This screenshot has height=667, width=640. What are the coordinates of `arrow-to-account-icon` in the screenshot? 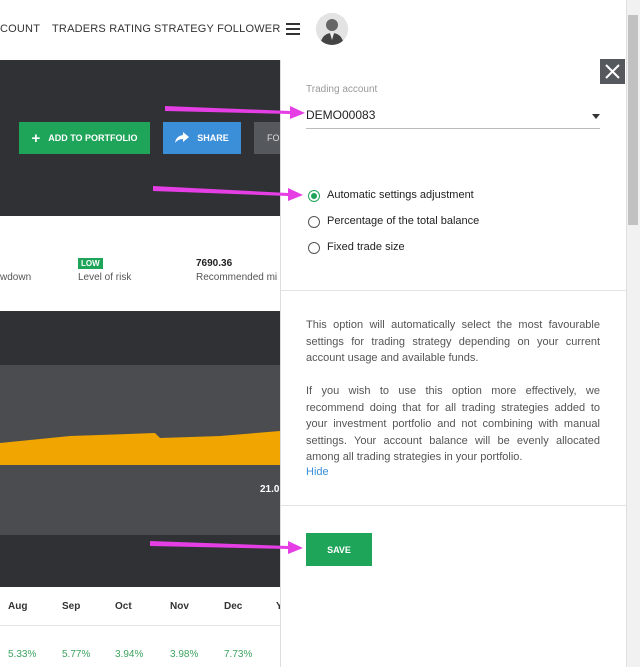 It's located at (235, 112).